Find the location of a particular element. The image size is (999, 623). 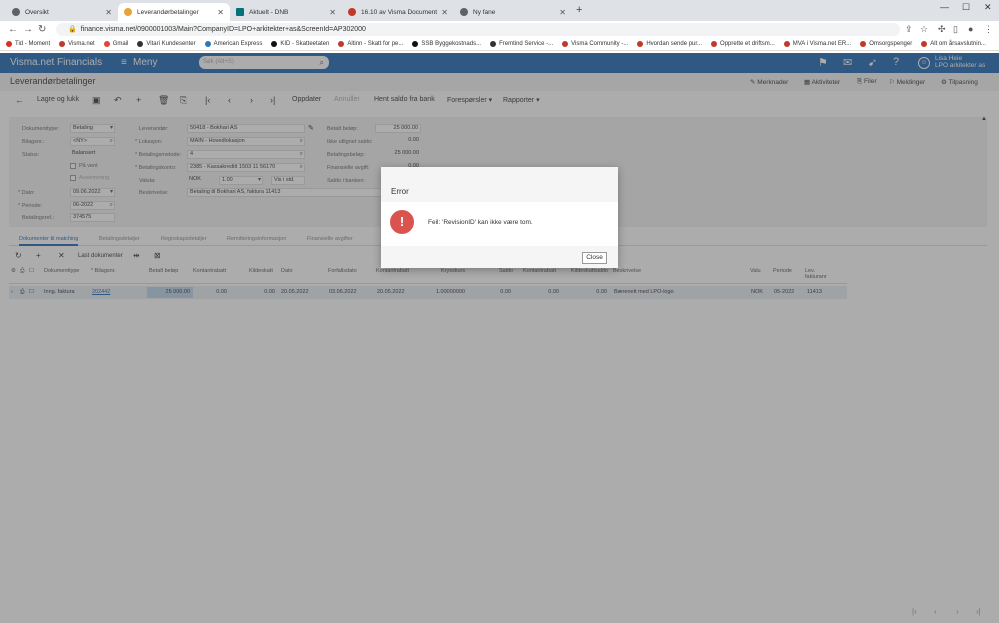

maximize-icon: ☐ is located at coordinates (966, 7).